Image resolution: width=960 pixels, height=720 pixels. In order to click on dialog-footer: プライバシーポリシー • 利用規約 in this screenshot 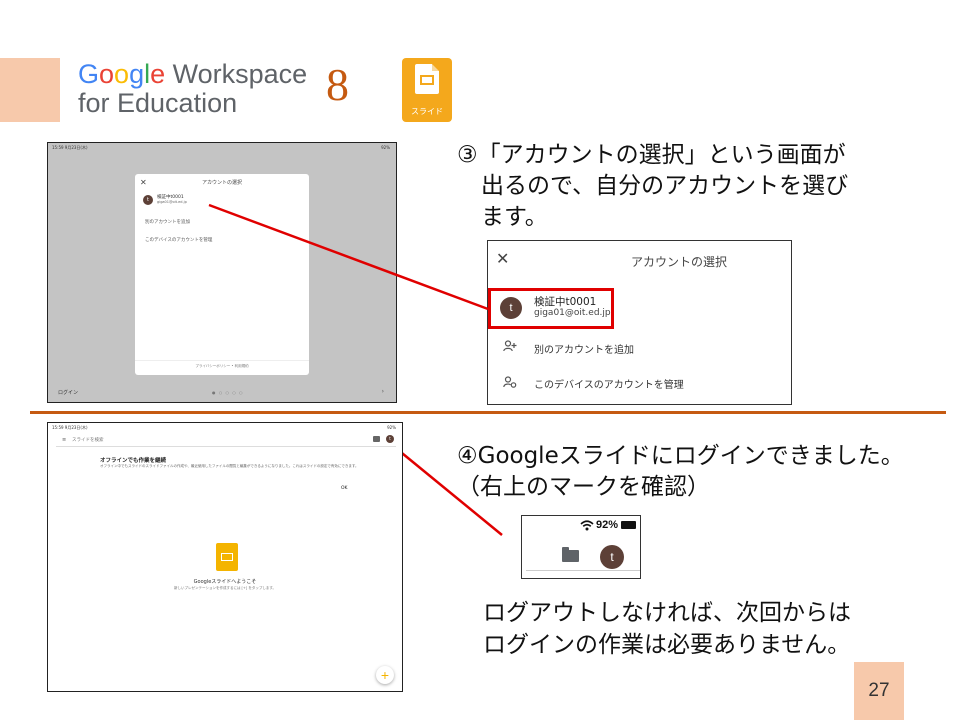, I will do `click(222, 366)`.